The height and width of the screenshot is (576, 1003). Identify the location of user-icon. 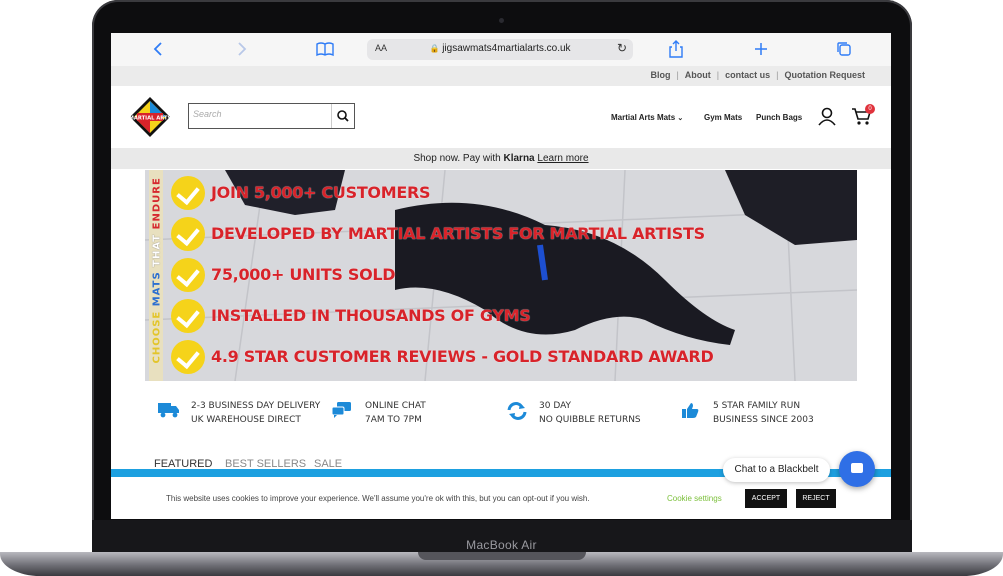
(827, 116).